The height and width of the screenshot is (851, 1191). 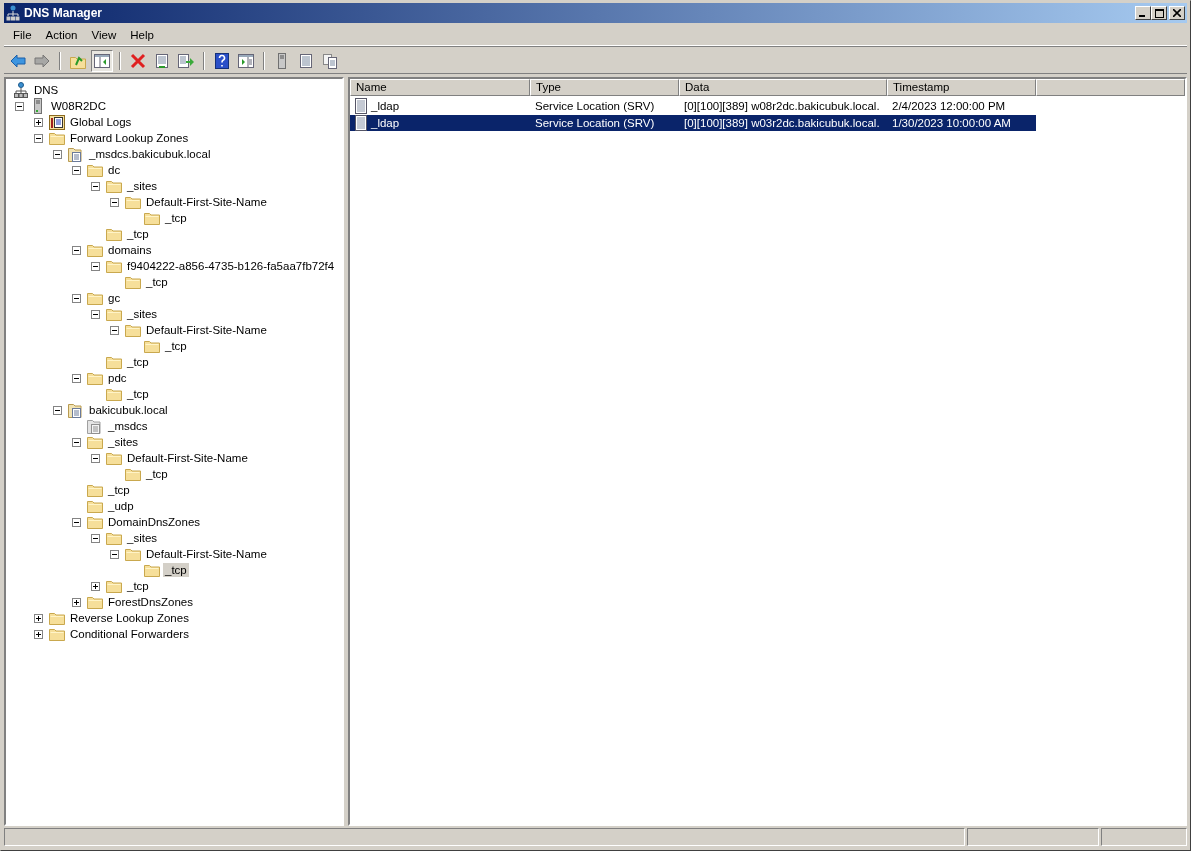 What do you see at coordinates (129, 138) in the screenshot?
I see `tree-item: Forward Lookup Zones` at bounding box center [129, 138].